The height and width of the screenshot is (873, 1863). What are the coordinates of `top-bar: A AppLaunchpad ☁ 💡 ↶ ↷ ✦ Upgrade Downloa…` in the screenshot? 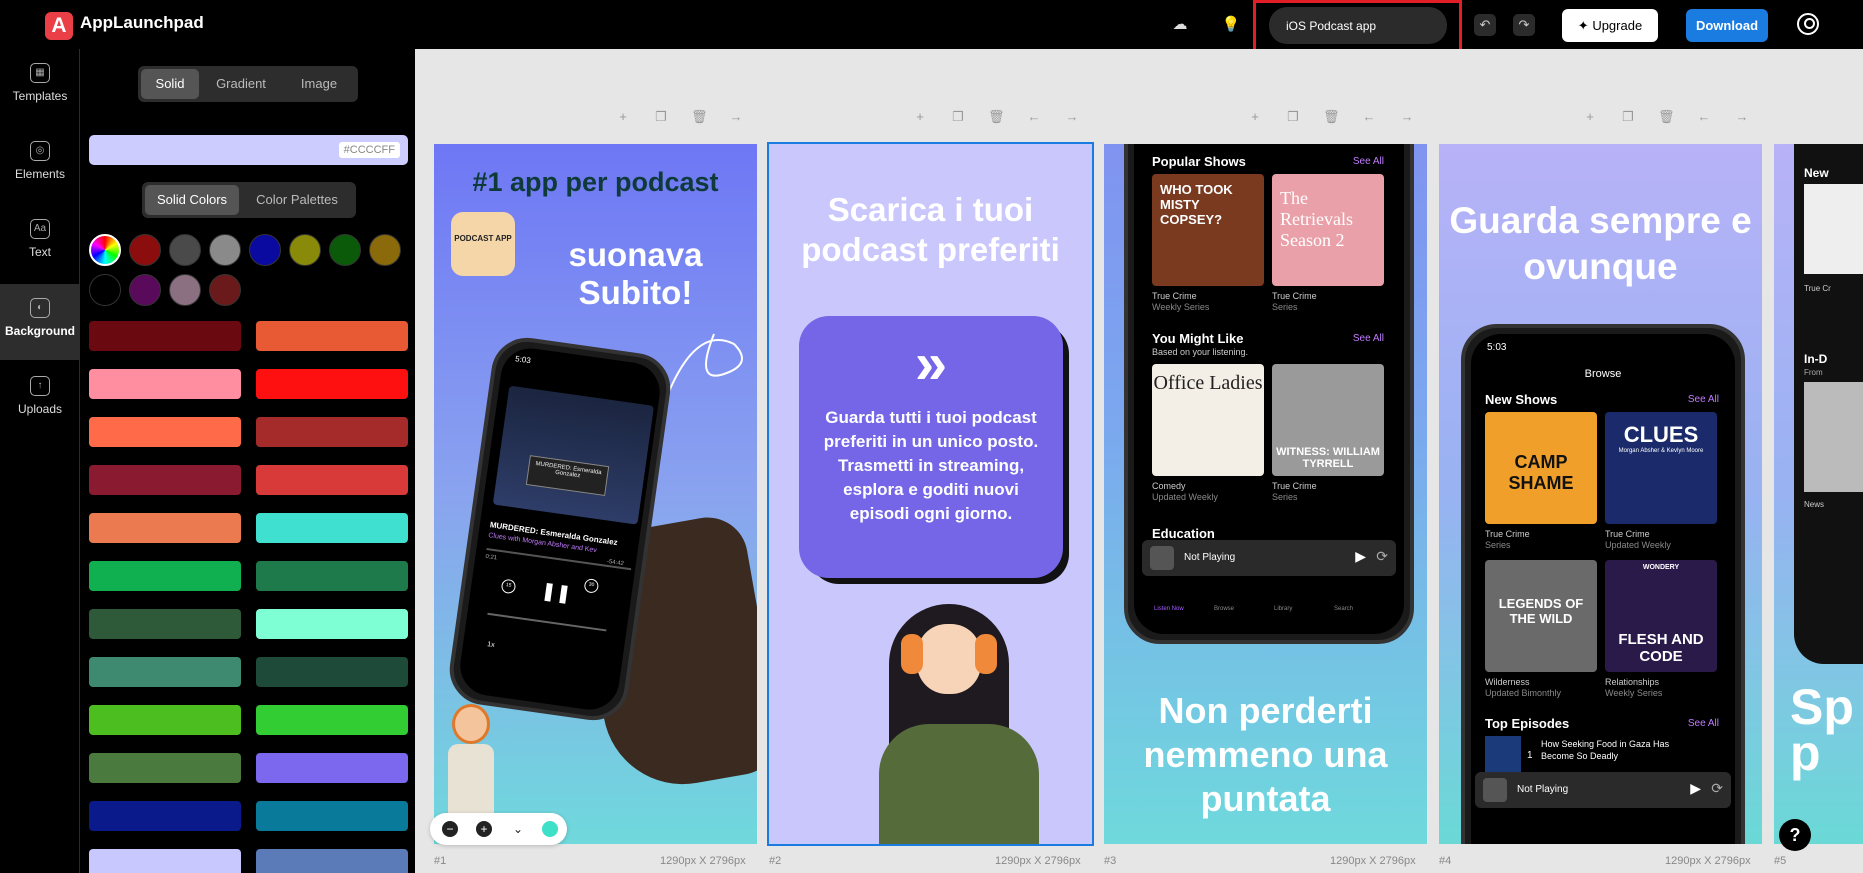 It's located at (931, 30).